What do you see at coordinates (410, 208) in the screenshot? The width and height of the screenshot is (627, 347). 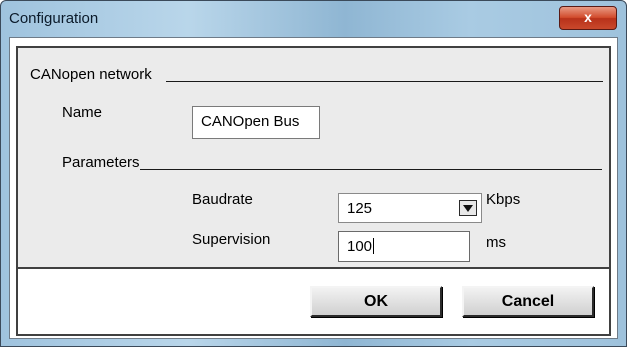 I see `baudrate-select: 125` at bounding box center [410, 208].